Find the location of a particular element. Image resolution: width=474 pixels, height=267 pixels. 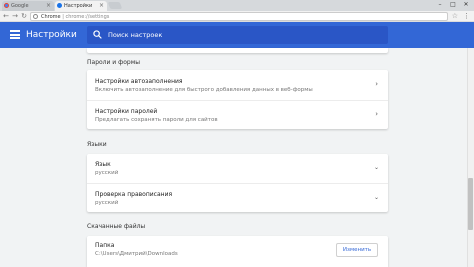

language-row: Язык русский ⌄ is located at coordinates (237, 168).